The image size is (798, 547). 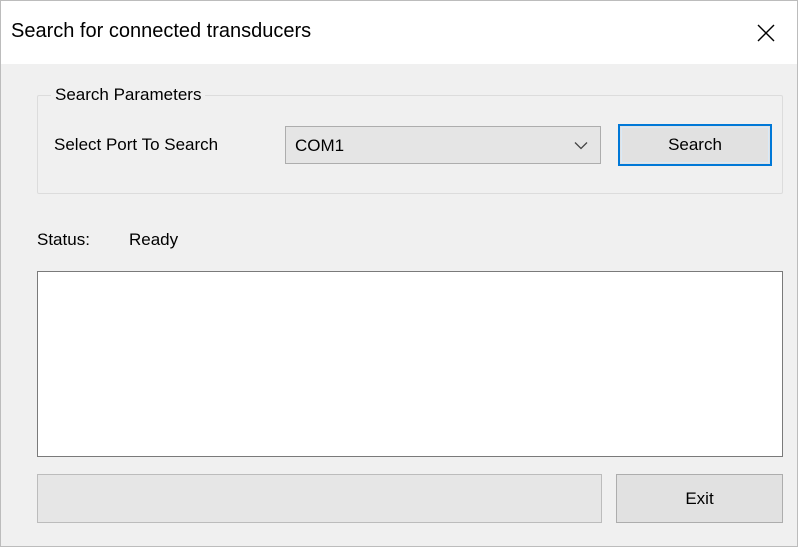 I want to click on exit-button: Exit, so click(x=699, y=498).